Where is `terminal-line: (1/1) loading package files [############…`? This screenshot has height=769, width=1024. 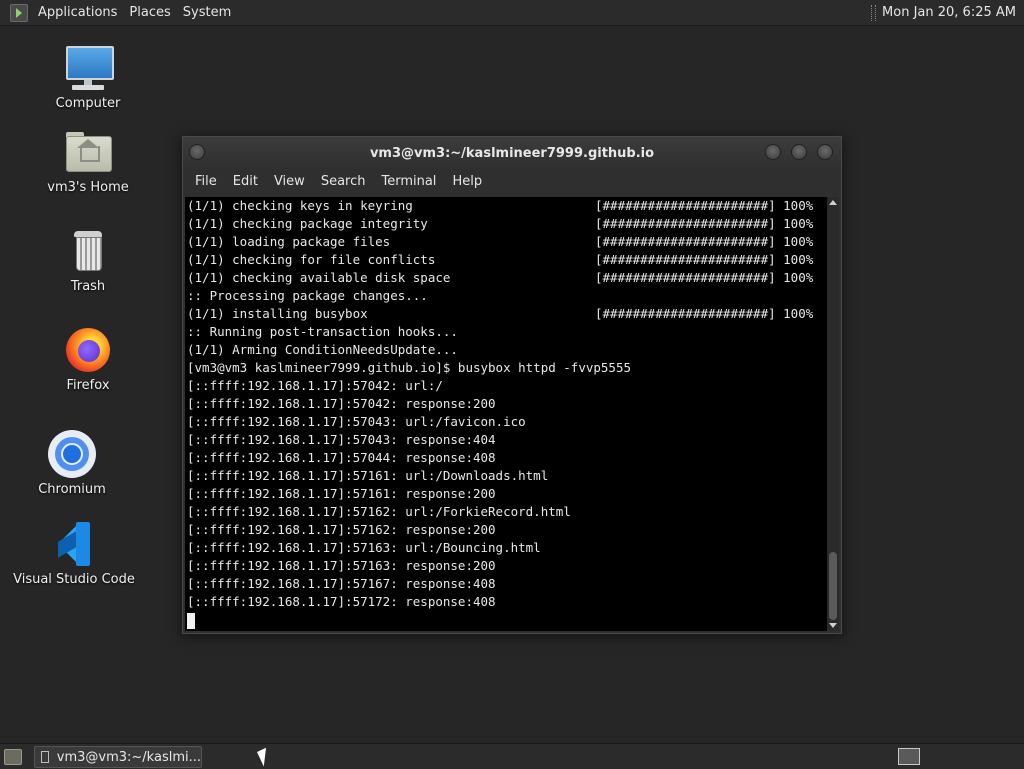 terminal-line: (1/1) loading package files [############… is located at coordinates (507, 242).